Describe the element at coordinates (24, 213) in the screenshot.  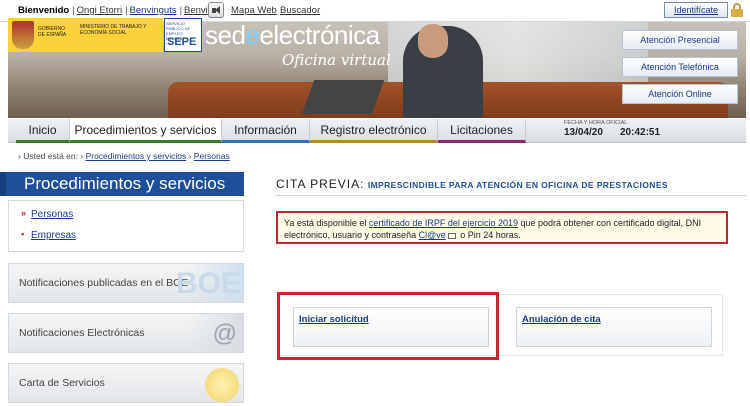
I see `chevron-right-icon: »` at that location.